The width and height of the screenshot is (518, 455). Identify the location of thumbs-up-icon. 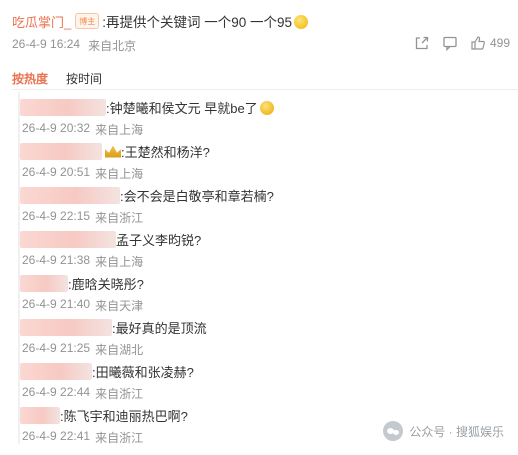
(478, 43).